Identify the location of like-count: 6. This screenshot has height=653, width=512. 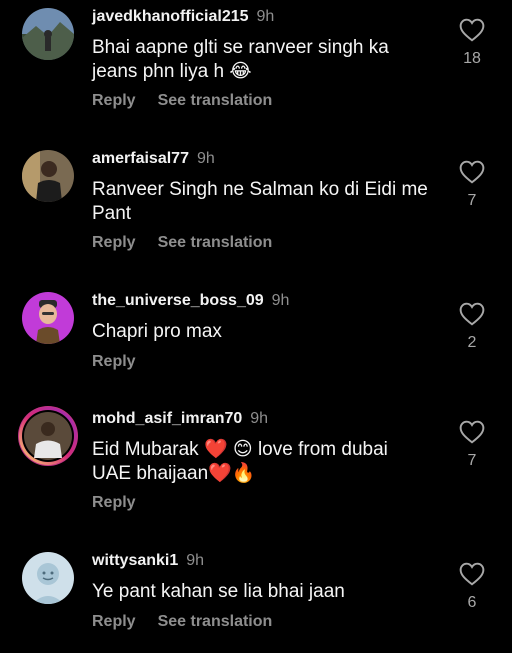
(472, 602).